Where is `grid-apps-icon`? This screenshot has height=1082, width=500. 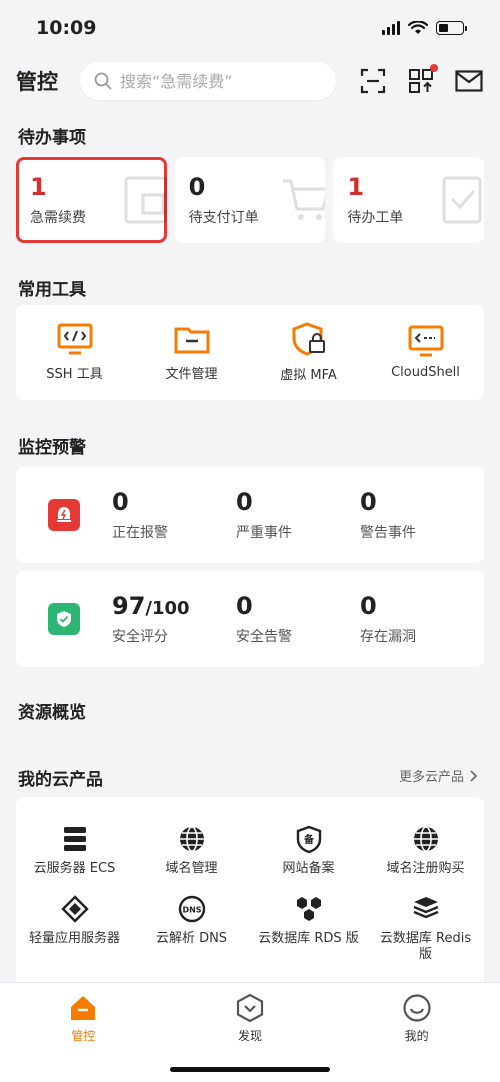
grid-apps-icon is located at coordinates (421, 81).